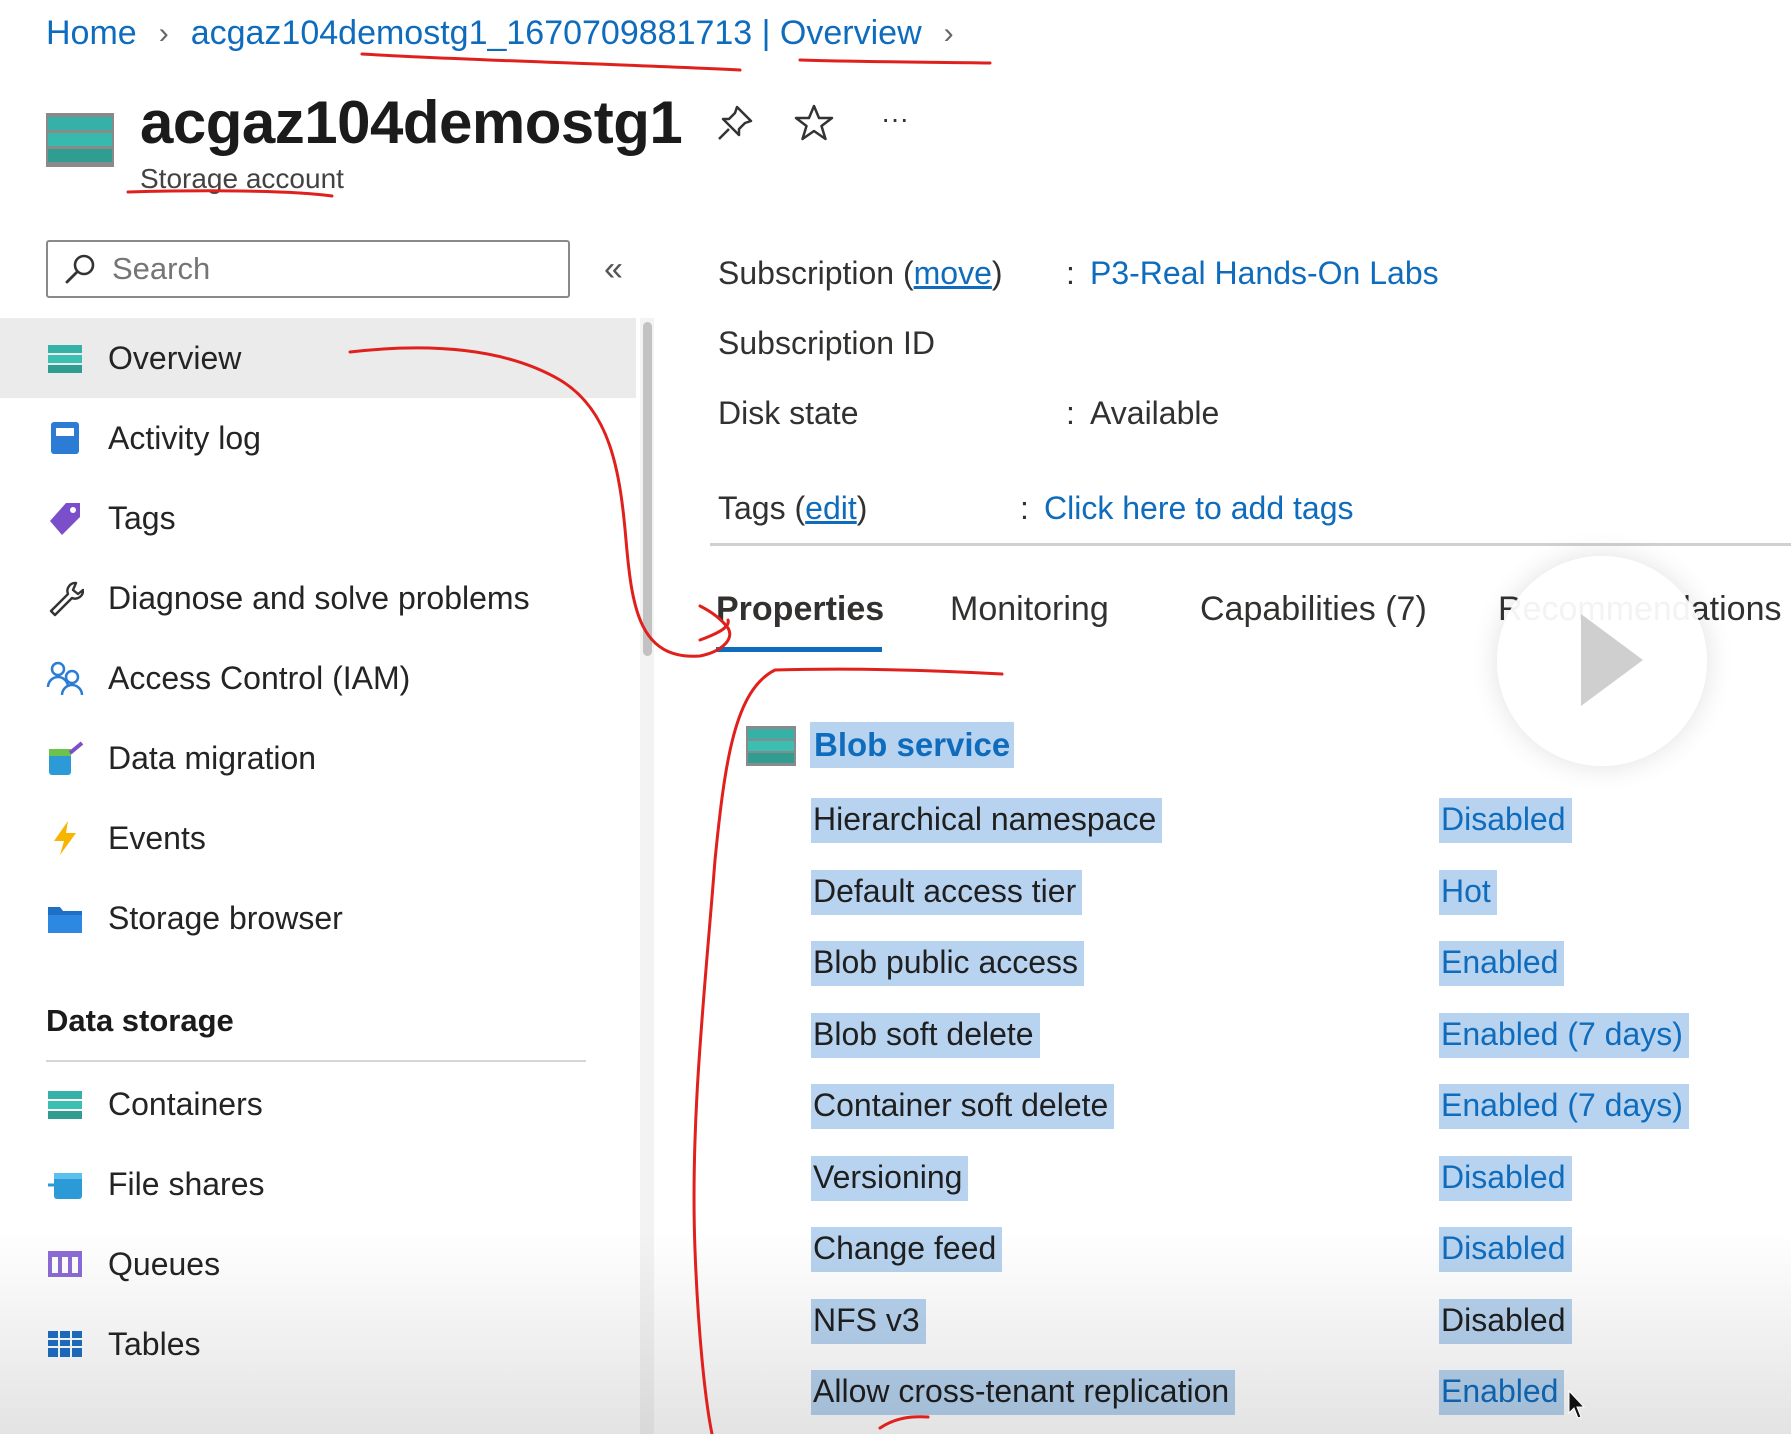 The height and width of the screenshot is (1434, 1791). I want to click on disk-state-value: Available, so click(1155, 413).